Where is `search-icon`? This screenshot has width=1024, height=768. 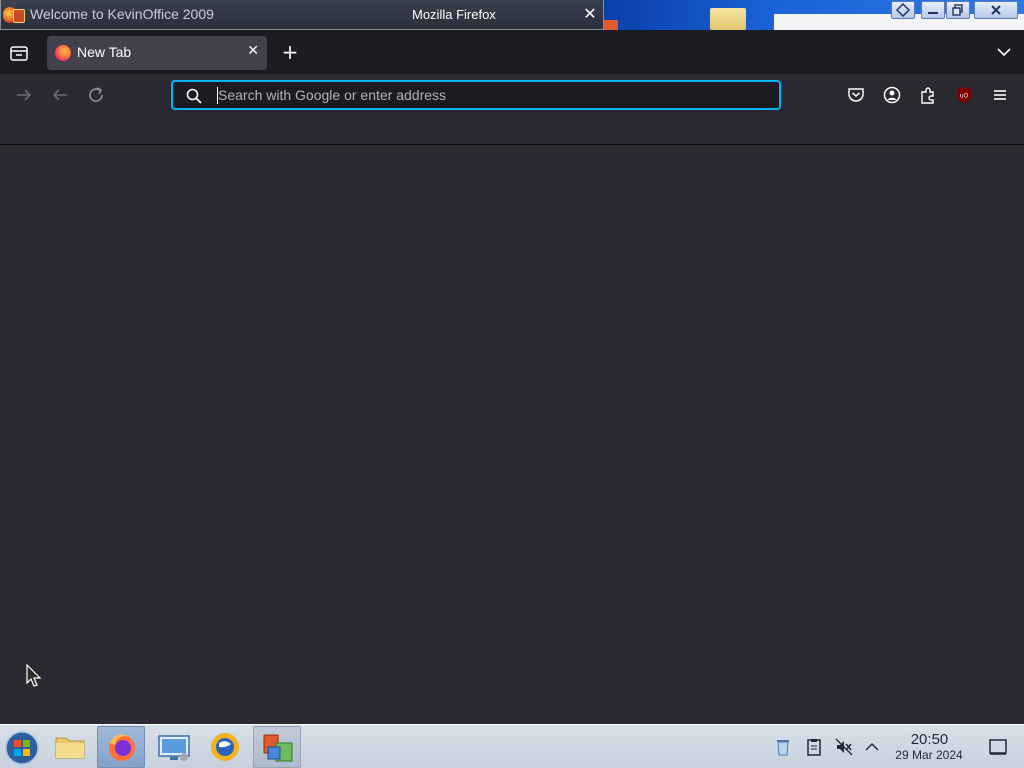 search-icon is located at coordinates (194, 96).